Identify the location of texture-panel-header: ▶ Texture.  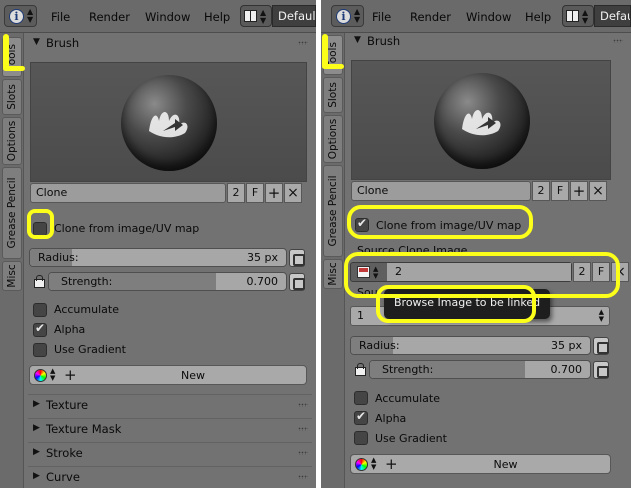
(170, 404).